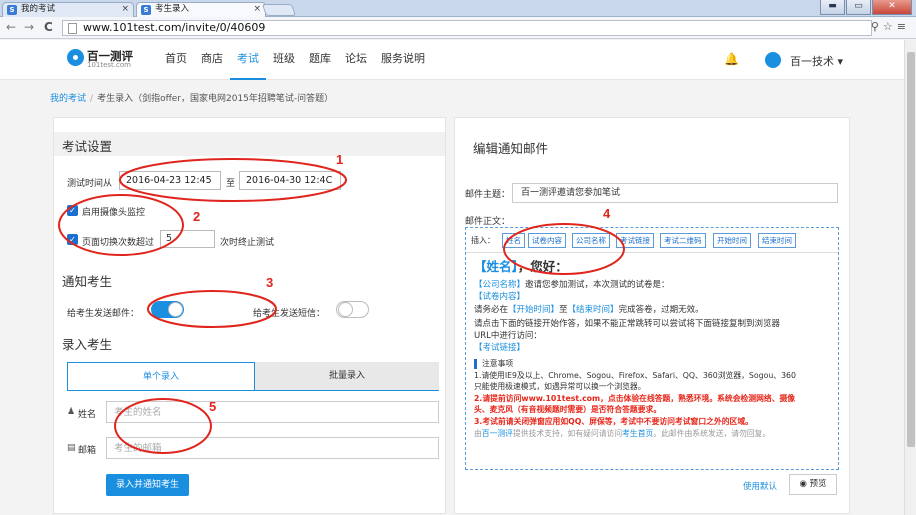 The width and height of the screenshot is (916, 515). I want to click on annotation-label-5: 5, so click(213, 406).